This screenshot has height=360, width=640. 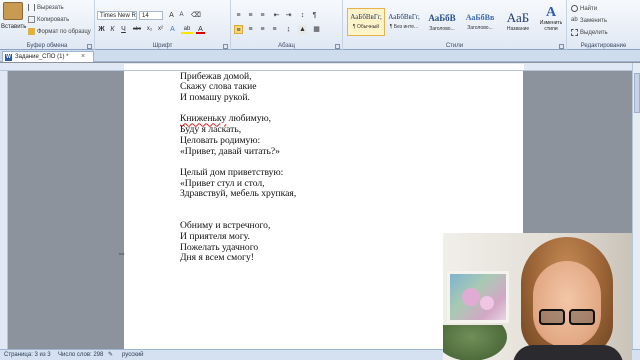 What do you see at coordinates (13, 11) in the screenshot?
I see `paste-icon` at bounding box center [13, 11].